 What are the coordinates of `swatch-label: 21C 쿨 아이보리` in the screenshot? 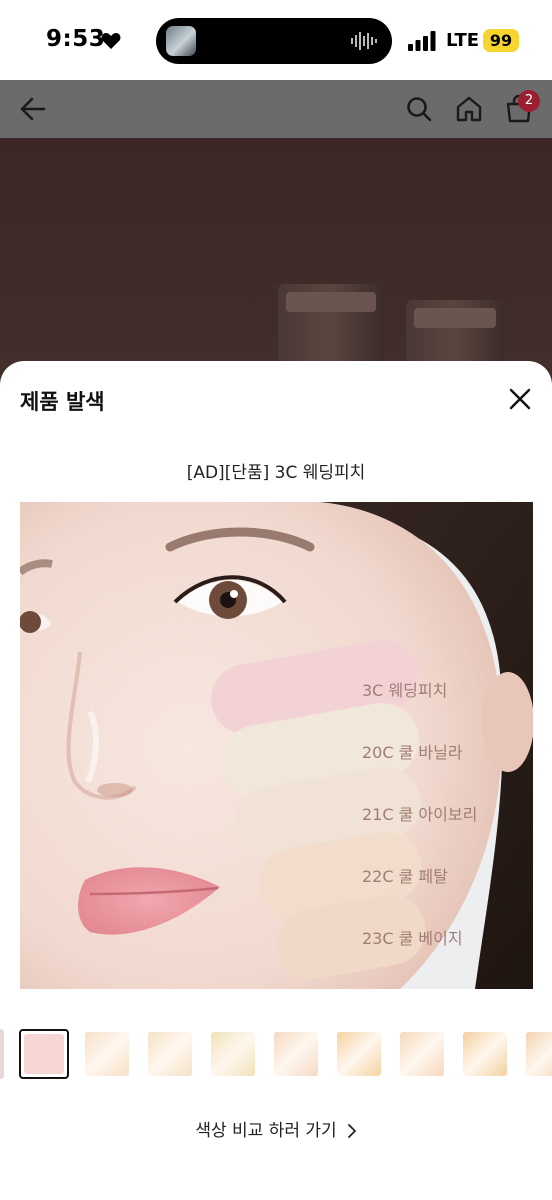 It's located at (420, 814).